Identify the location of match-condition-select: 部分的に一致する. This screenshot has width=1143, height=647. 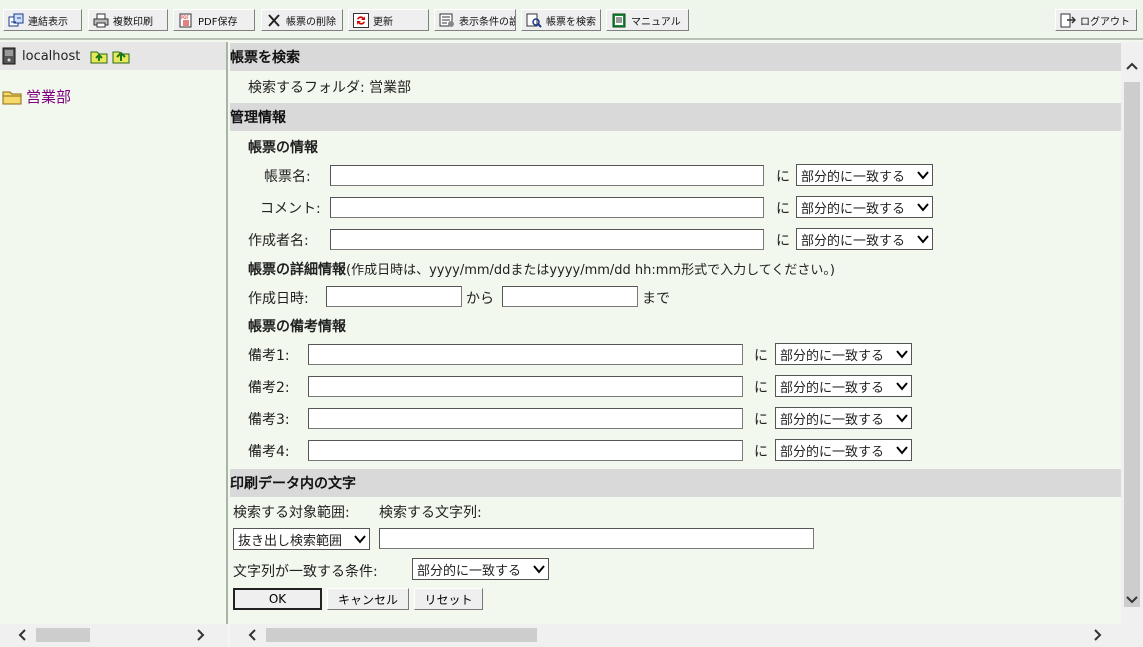
(480, 569).